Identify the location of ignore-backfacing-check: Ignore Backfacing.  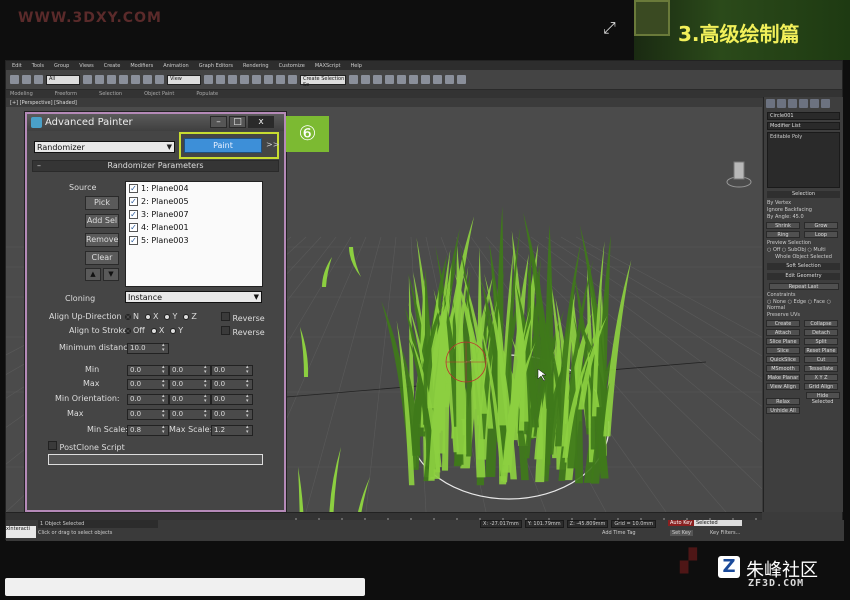
(803, 210).